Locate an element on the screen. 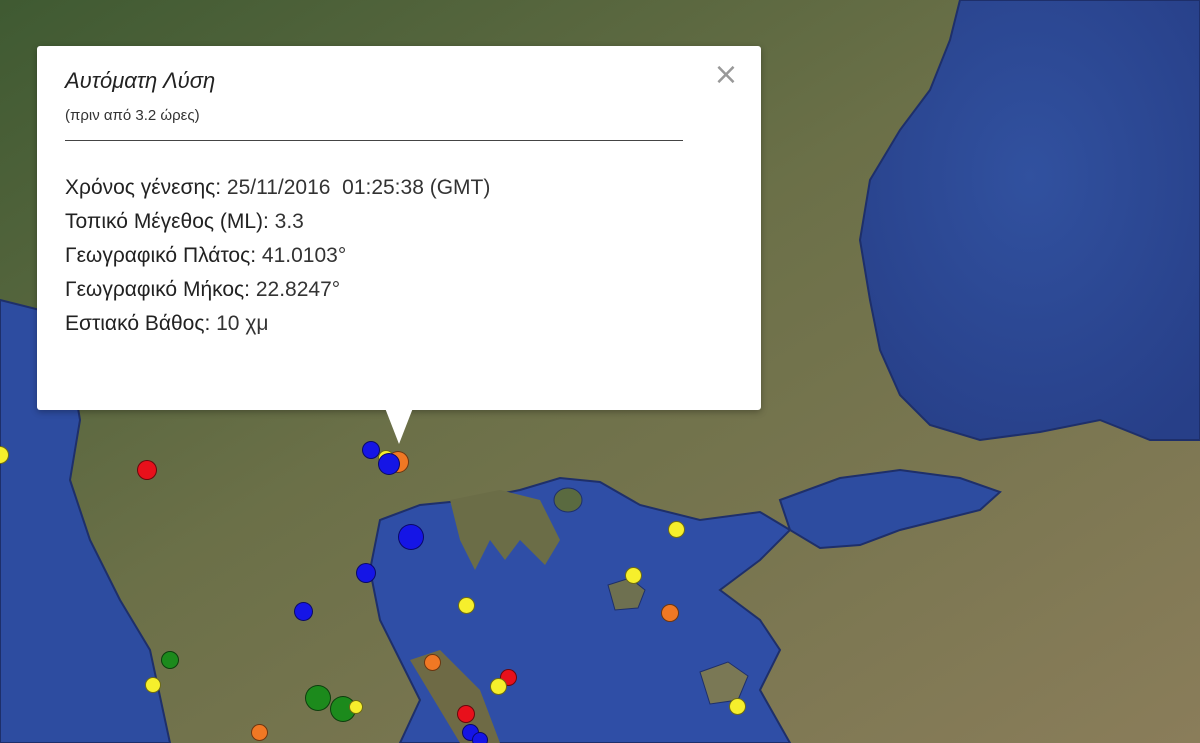 This screenshot has width=1200, height=743. info-row-depth: Εστιακό Βάθος: 10 χμ is located at coordinates (399, 324).